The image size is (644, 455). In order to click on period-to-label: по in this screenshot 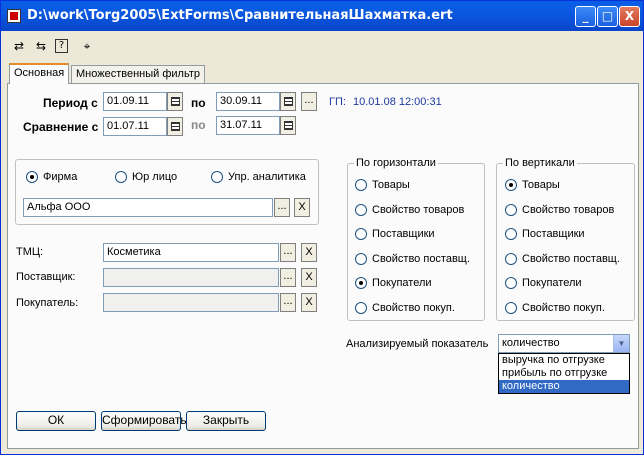, I will do `click(198, 103)`.